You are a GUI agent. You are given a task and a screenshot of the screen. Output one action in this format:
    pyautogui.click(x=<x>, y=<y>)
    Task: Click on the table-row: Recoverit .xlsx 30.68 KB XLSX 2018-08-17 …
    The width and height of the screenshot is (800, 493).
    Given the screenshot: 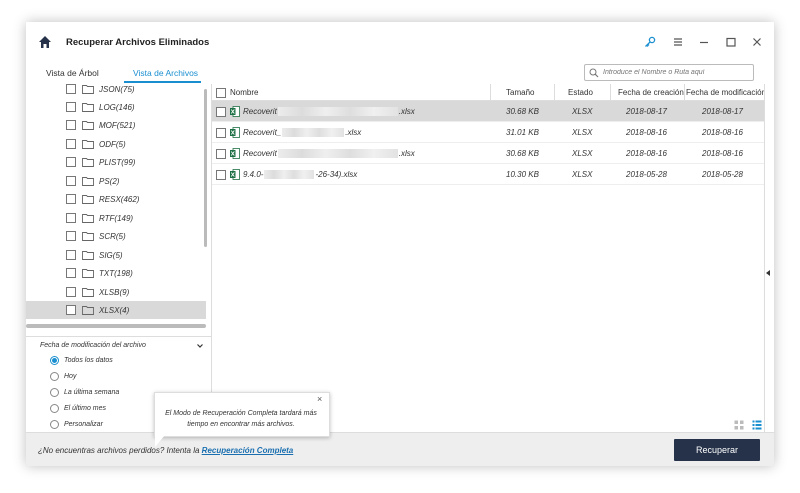 What is the action you would take?
    pyautogui.click(x=488, y=111)
    